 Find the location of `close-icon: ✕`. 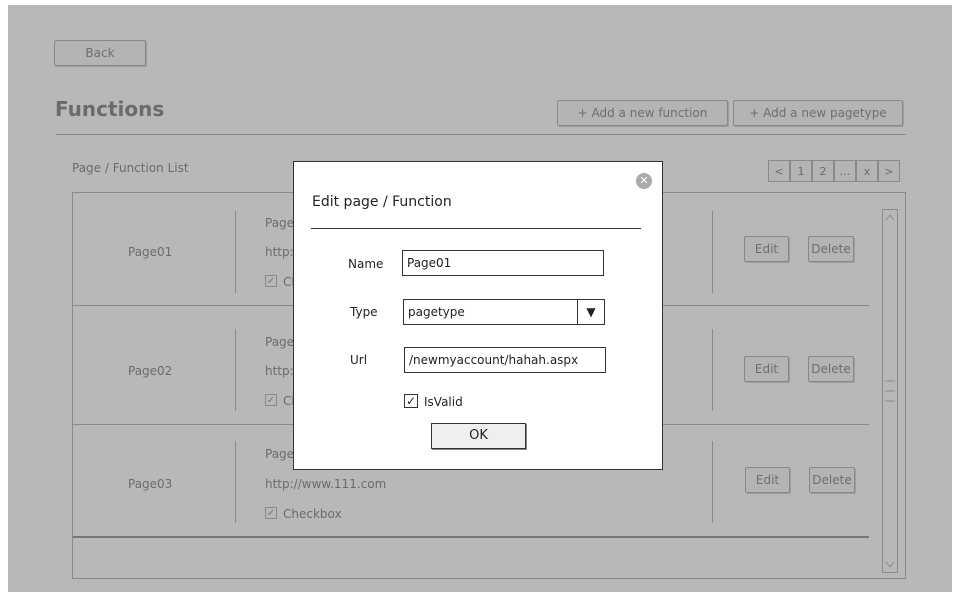

close-icon: ✕ is located at coordinates (644, 181).